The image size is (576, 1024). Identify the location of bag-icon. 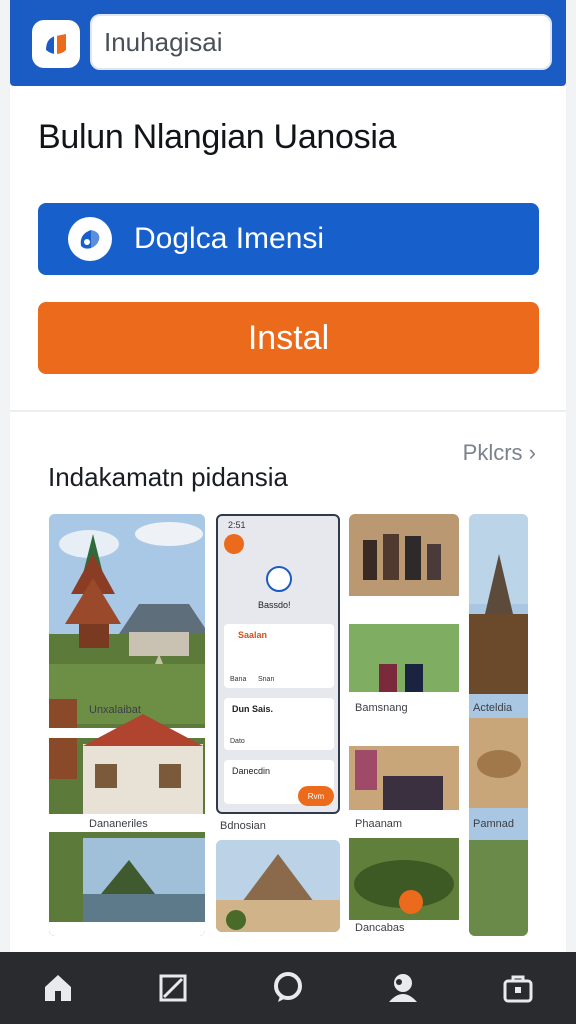
(518, 988).